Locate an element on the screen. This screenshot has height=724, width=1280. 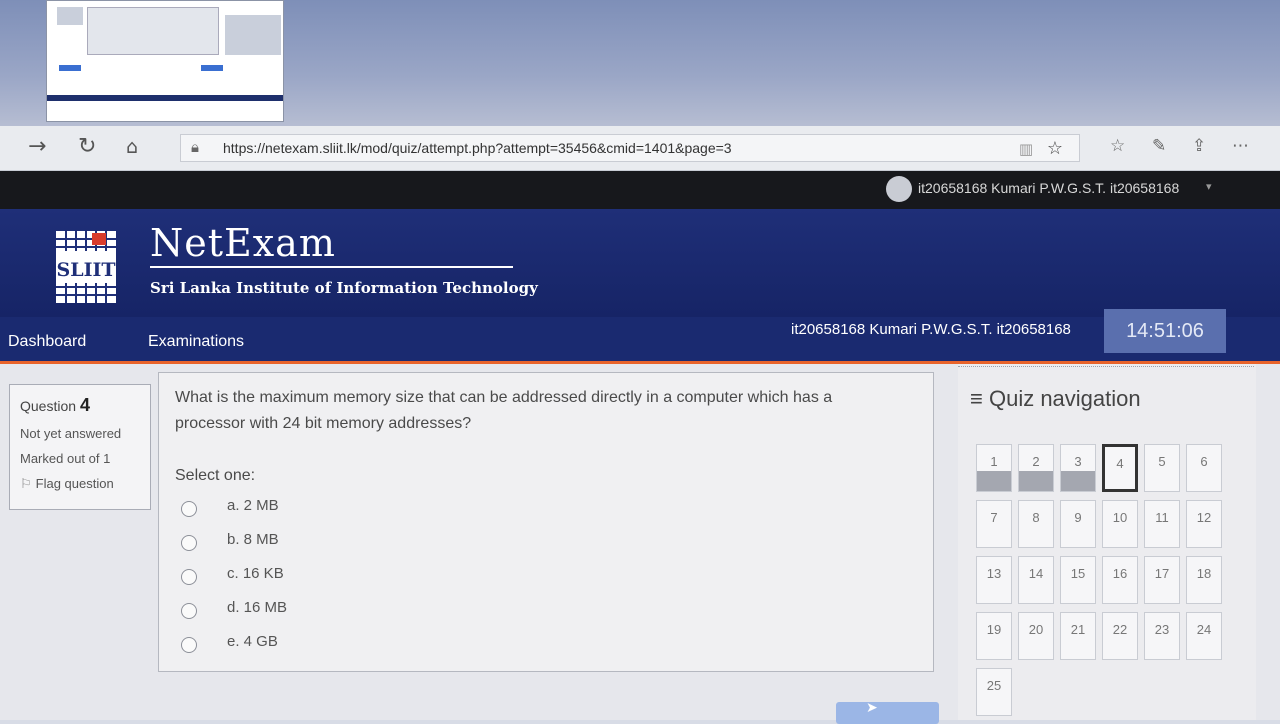
quiz-nav-number: 16 is located at coordinates (1120, 569).